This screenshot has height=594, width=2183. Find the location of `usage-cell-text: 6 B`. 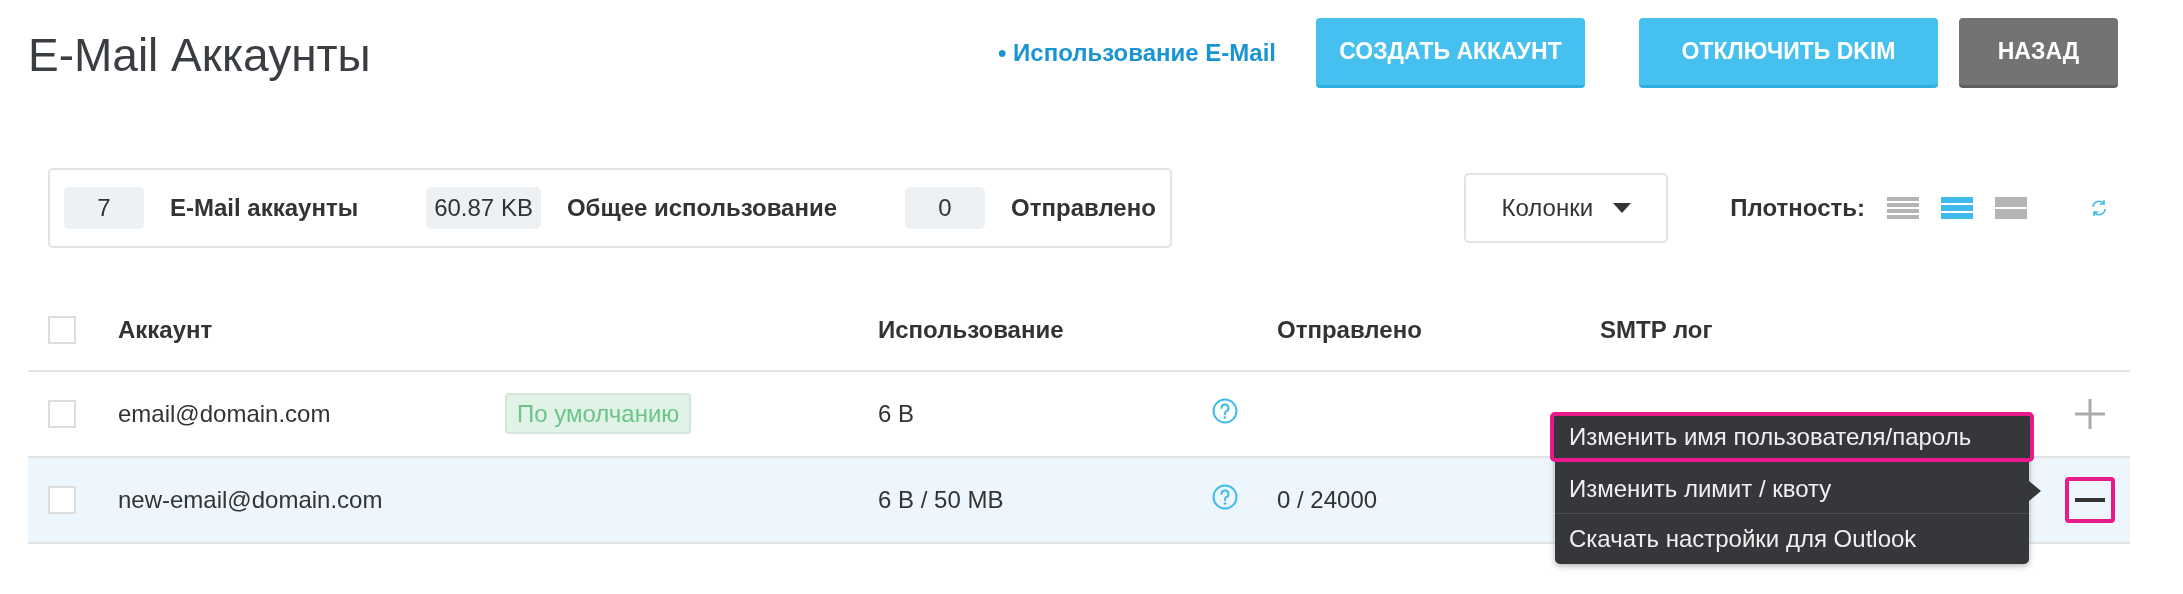

usage-cell-text: 6 B is located at coordinates (897, 414).